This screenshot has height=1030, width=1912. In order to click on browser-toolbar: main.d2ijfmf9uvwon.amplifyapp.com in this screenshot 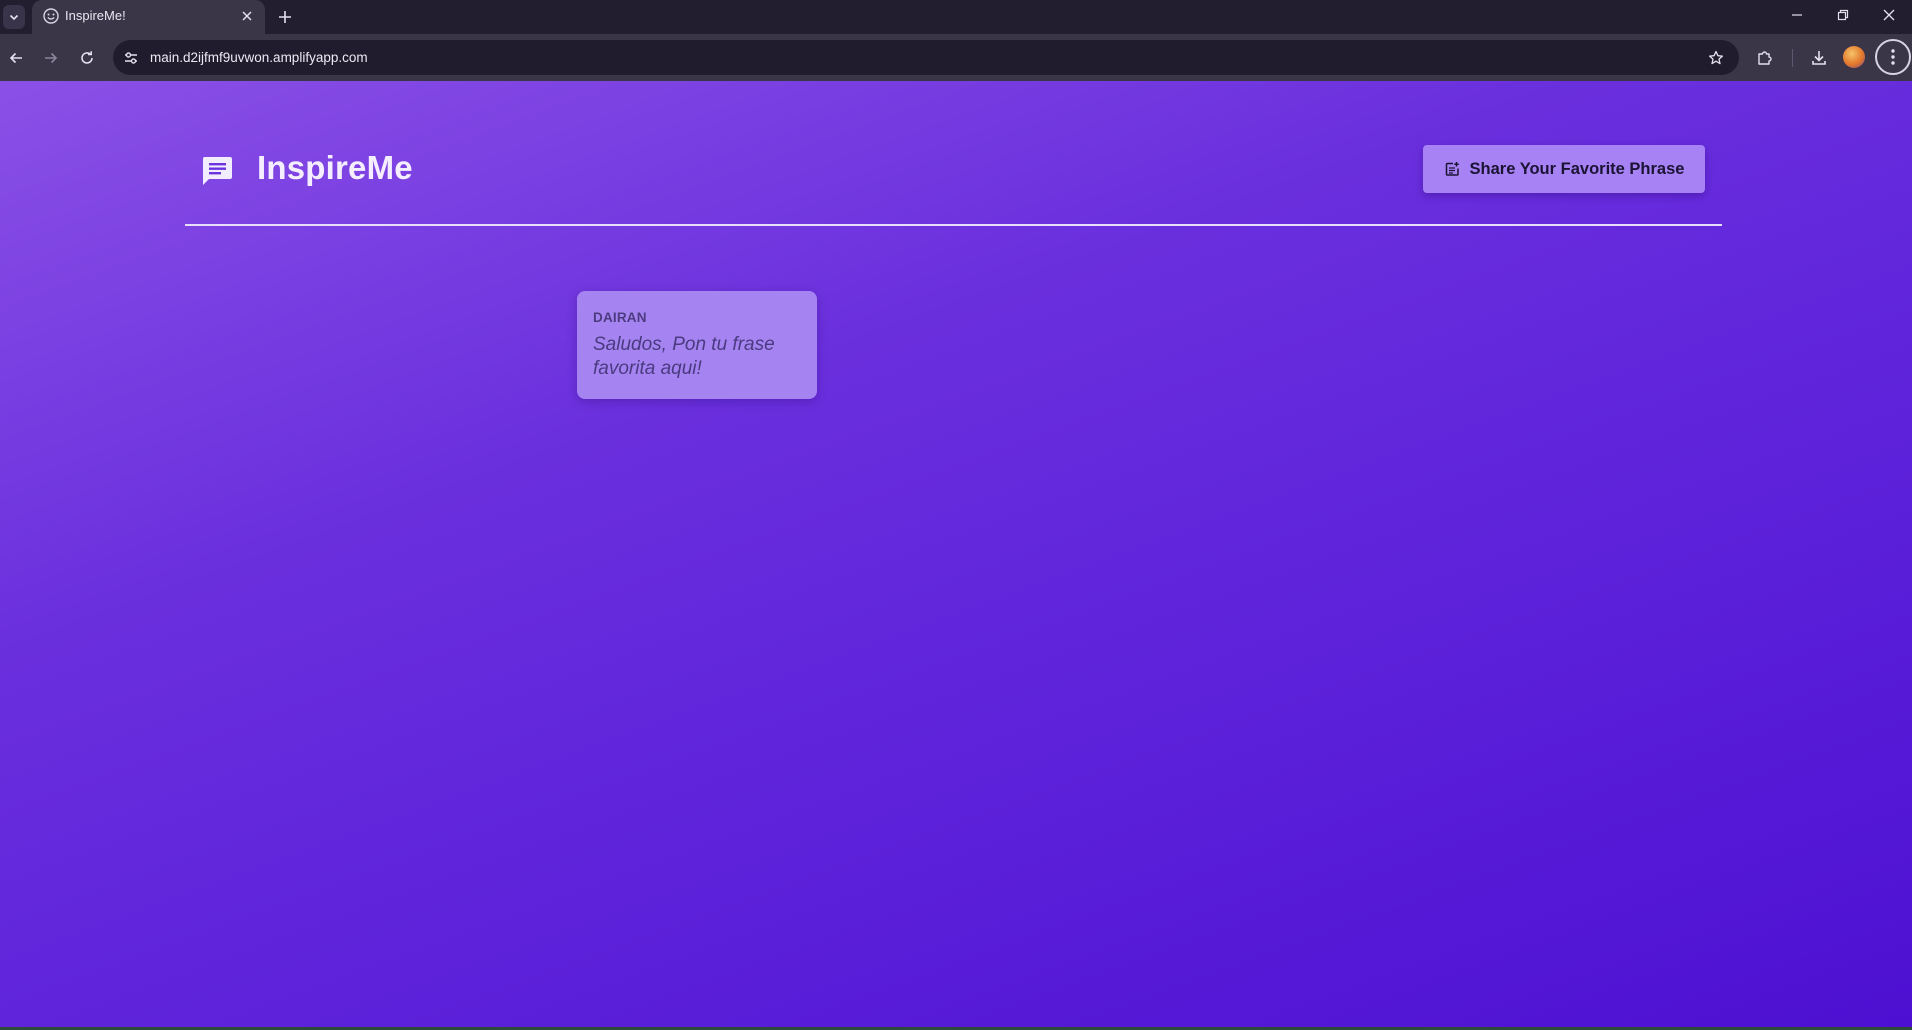, I will do `click(956, 57)`.